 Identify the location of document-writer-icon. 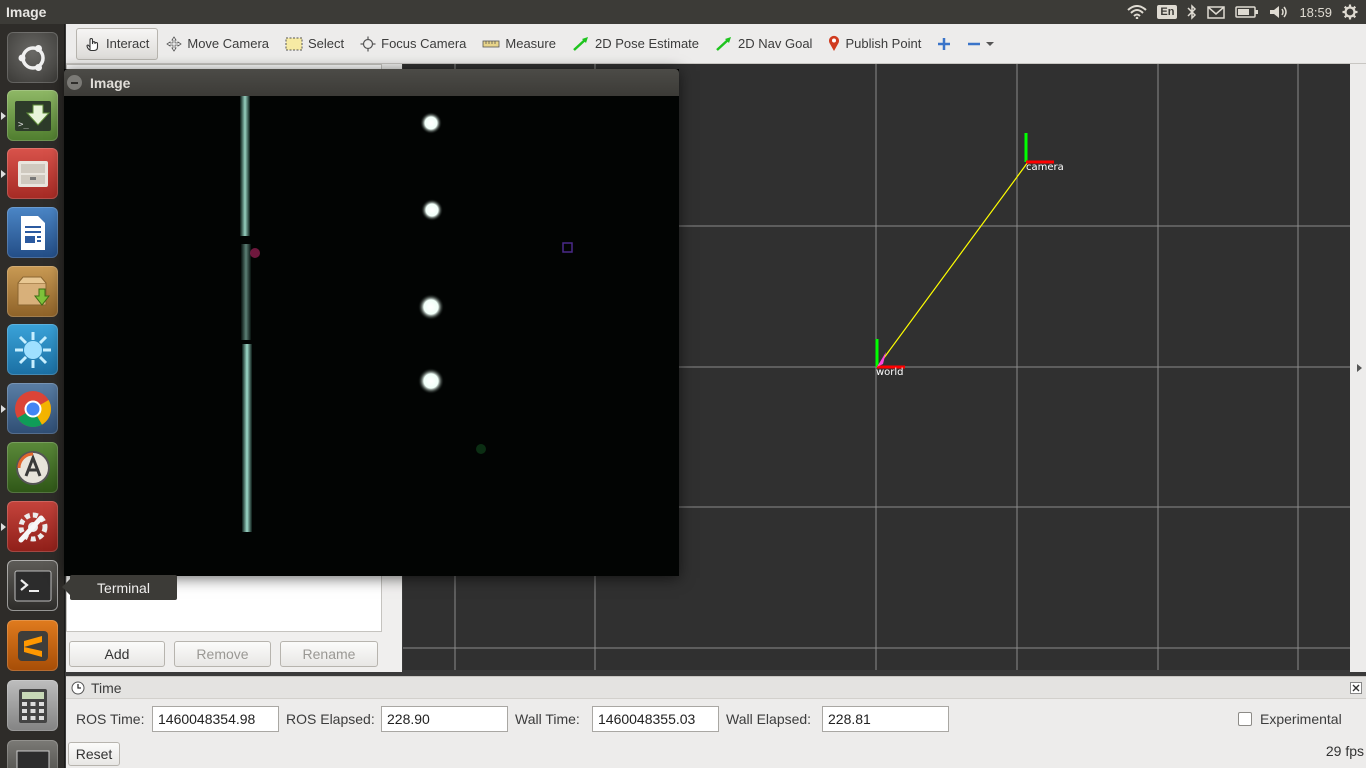
(32, 232).